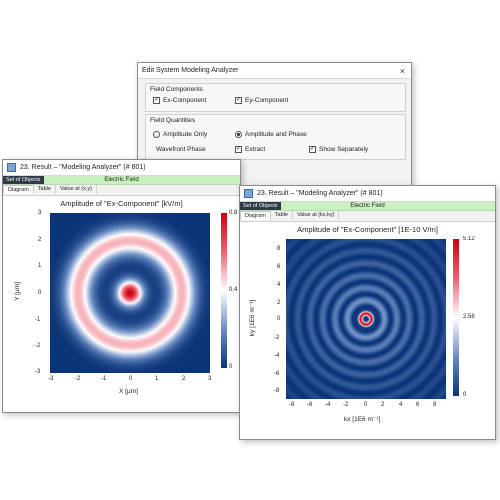  I want to click on result-tabs: Diagram Table Value at (kx,ky), so click(367, 215).